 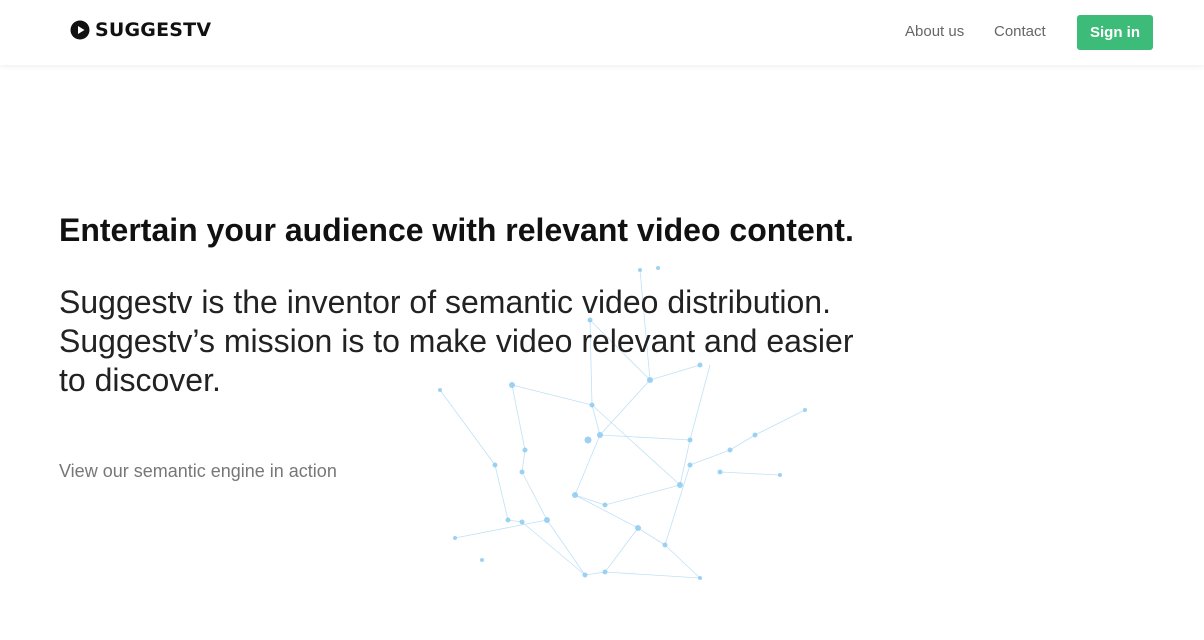 What do you see at coordinates (1115, 32) in the screenshot?
I see `sign-in-button: Sign in` at bounding box center [1115, 32].